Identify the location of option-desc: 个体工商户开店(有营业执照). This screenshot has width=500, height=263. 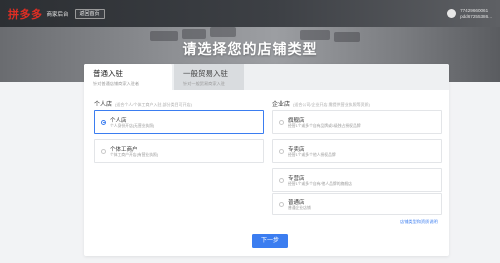
(134, 155).